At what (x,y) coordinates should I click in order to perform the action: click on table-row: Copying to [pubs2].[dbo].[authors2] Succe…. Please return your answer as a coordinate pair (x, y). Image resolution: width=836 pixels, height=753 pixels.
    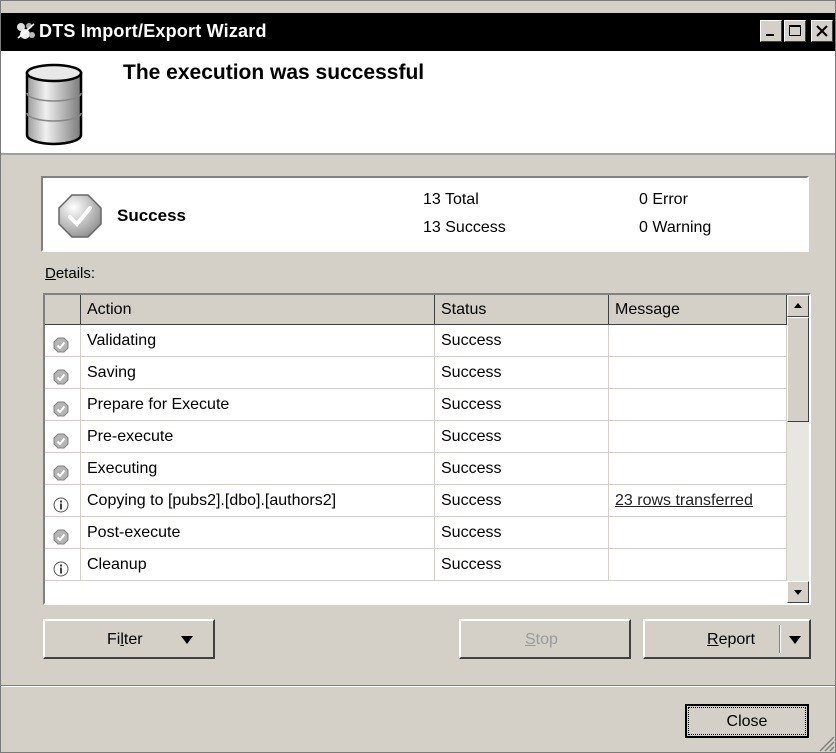
    Looking at the image, I should click on (416, 501).